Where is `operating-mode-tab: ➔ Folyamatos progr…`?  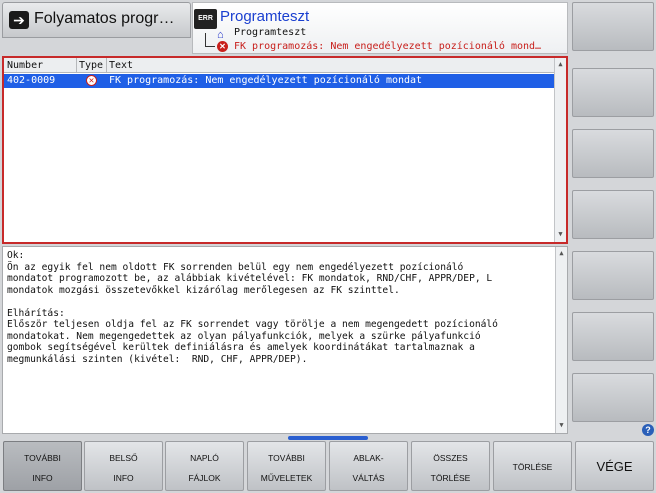 operating-mode-tab: ➔ Folyamatos progr… is located at coordinates (96, 20).